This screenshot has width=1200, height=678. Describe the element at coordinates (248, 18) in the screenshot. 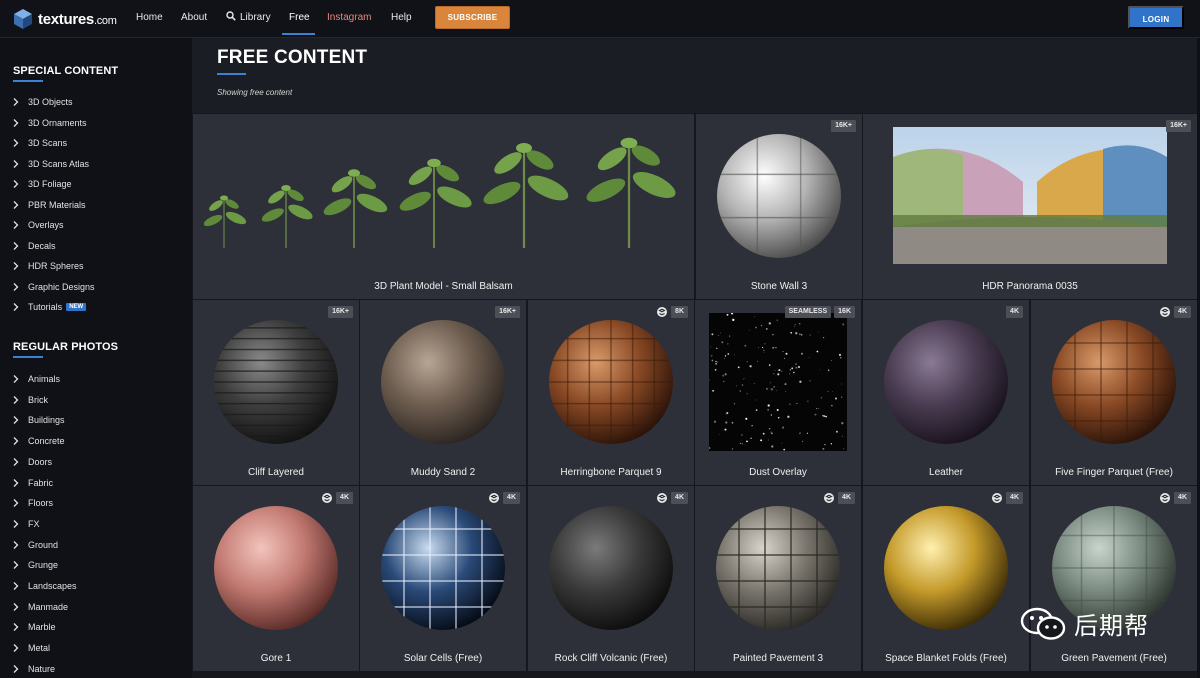

I see `nav-library: Library` at that location.